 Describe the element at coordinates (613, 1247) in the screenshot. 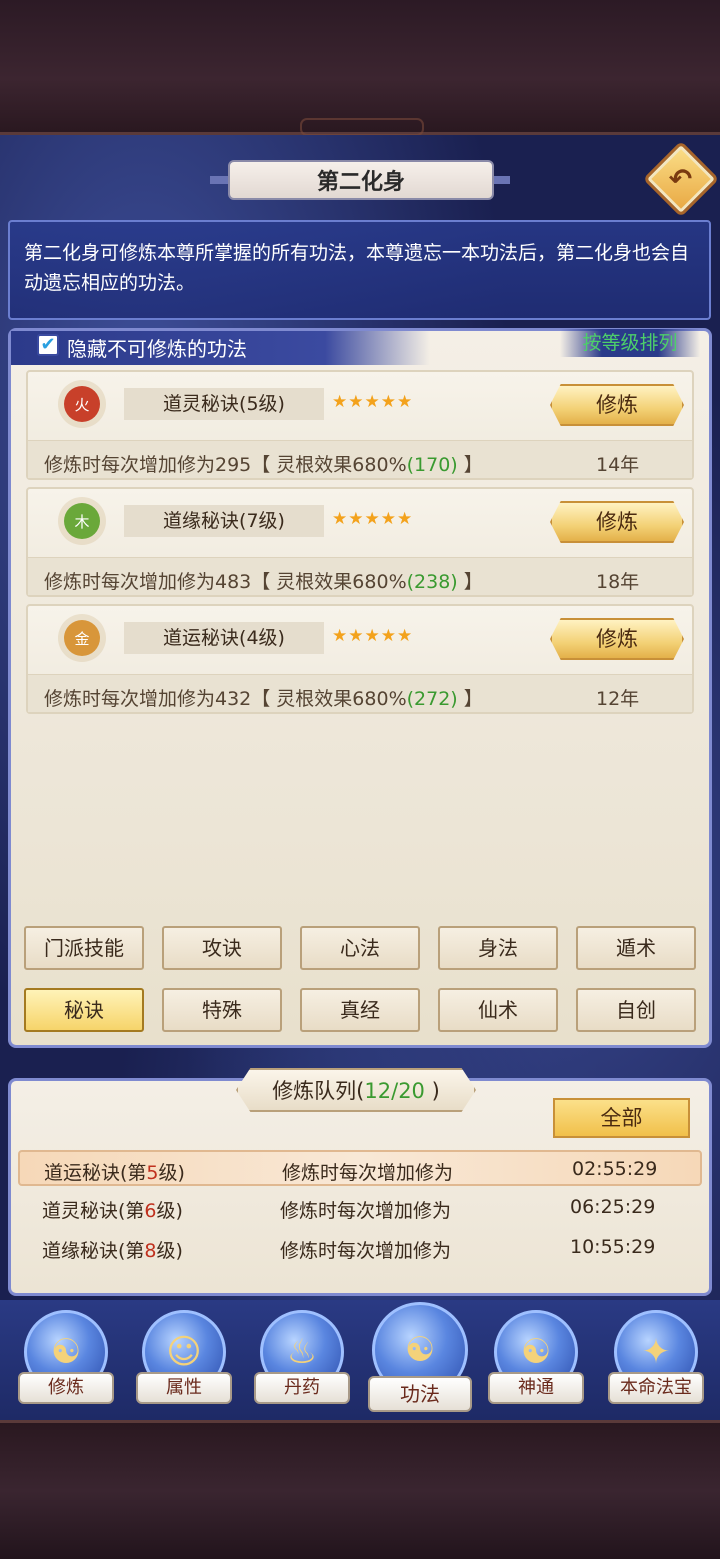

I see `queue-timer: 10:55:29` at that location.